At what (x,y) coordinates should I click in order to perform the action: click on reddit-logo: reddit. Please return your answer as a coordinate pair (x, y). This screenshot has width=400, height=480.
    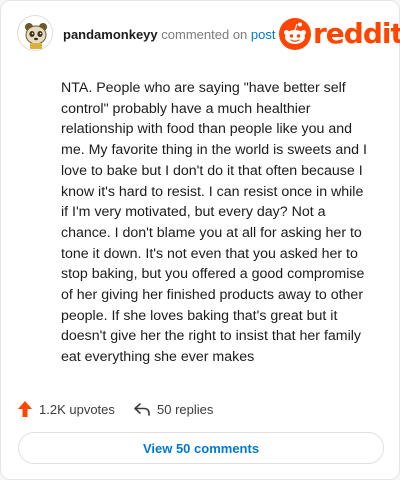
    Looking at the image, I should click on (339, 34).